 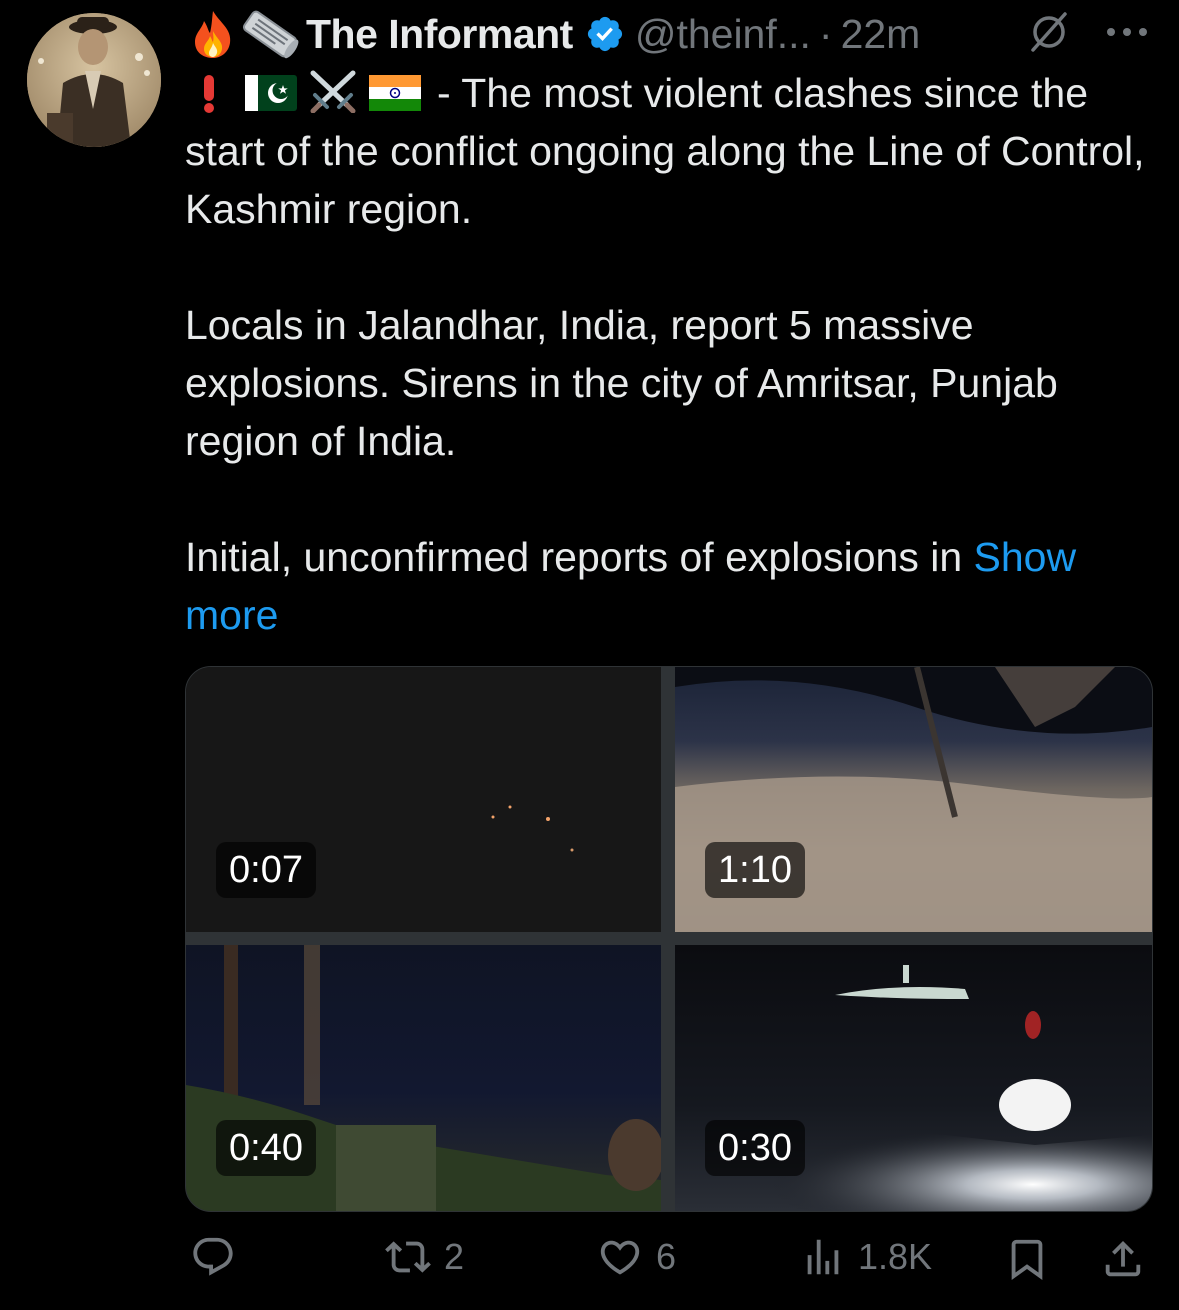 What do you see at coordinates (395, 93) in the screenshot?
I see `india-flag-icon` at bounding box center [395, 93].